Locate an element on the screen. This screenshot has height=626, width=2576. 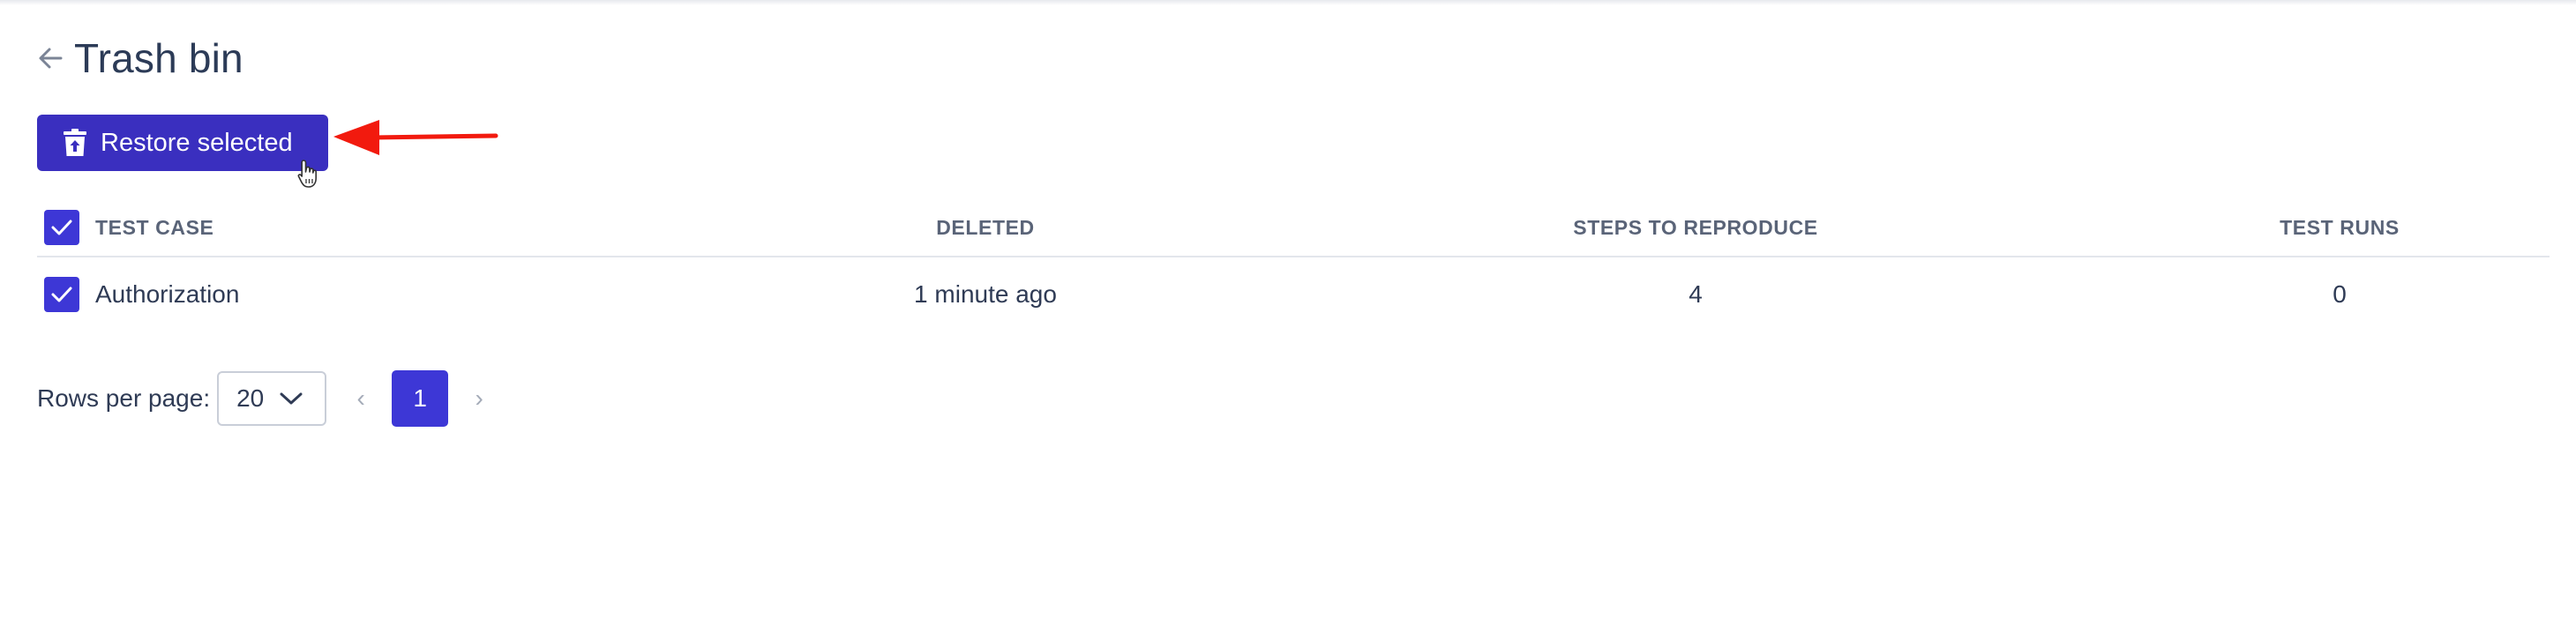
deleted-time: 1 minute ago is located at coordinates (986, 294).